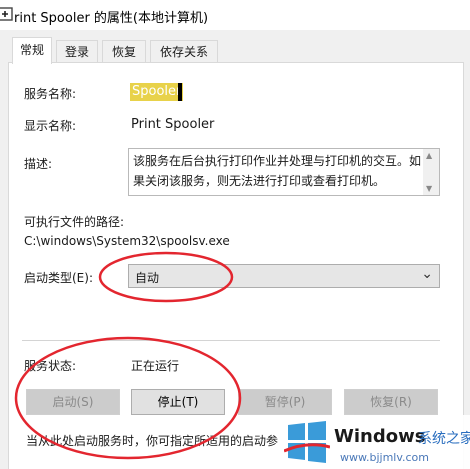 The width and height of the screenshot is (470, 469). What do you see at coordinates (124, 51) in the screenshot?
I see `tab-recovery: 恢复` at bounding box center [124, 51].